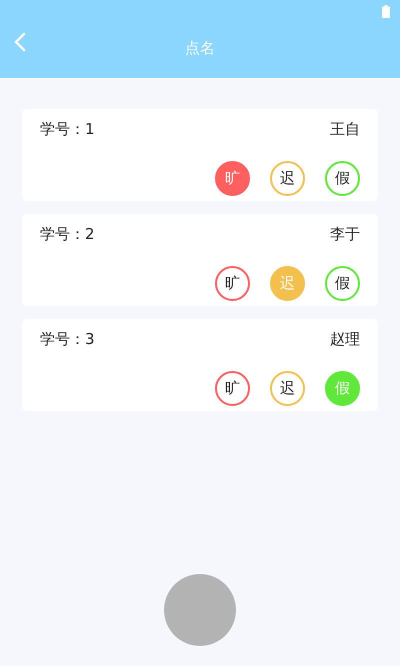 Image resolution: width=400 pixels, height=666 pixels. I want to click on student-number: 学号：1, so click(67, 129).